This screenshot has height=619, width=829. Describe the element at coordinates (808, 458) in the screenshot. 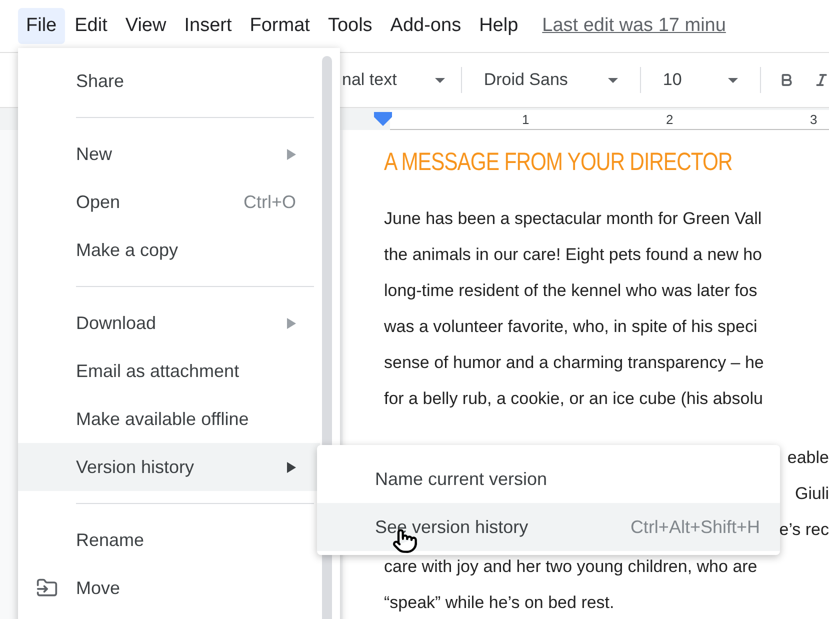

I see `document-text-line: eable` at that location.